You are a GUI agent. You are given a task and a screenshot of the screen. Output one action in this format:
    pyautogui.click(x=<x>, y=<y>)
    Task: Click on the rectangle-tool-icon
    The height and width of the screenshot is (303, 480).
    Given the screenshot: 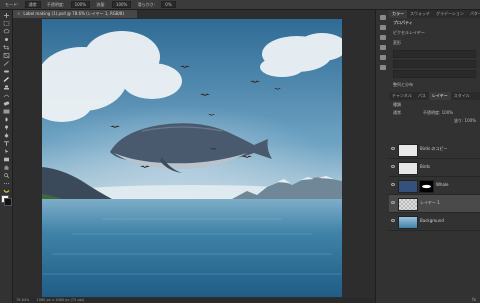 What is the action you would take?
    pyautogui.click(x=6, y=159)
    